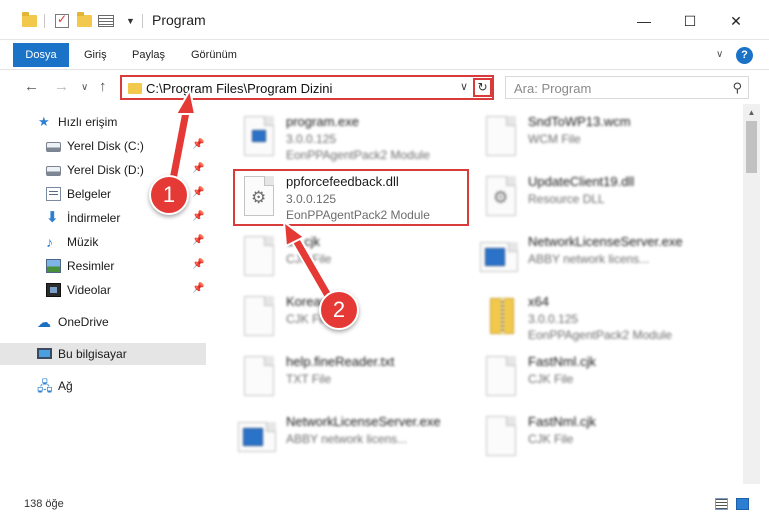 The height and width of the screenshot is (526, 769). I want to click on sidebar-item-quick-access: ★ Hızlı erişim, so click(103, 122).